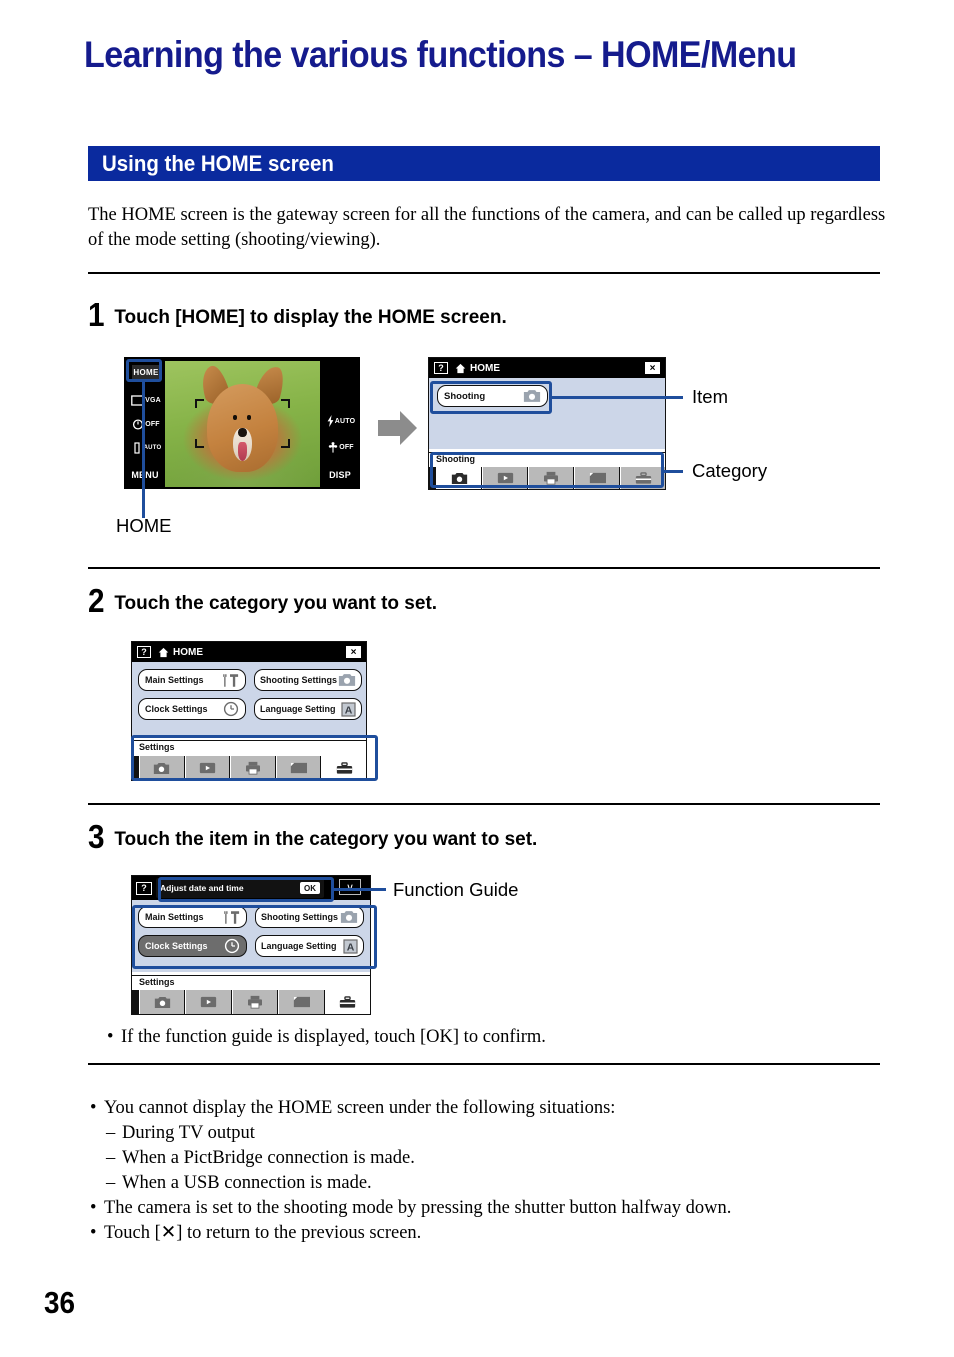 The image size is (954, 1357). What do you see at coordinates (285, 403) in the screenshot?
I see `af-frame-corner-tr-icon` at bounding box center [285, 403].